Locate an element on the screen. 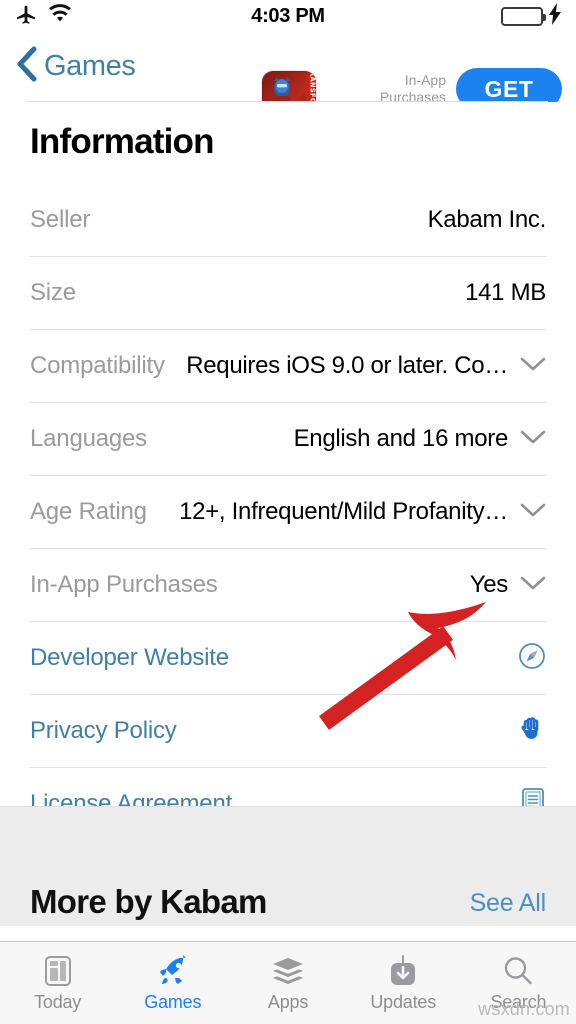  battery-icon is located at coordinates (523, 16).